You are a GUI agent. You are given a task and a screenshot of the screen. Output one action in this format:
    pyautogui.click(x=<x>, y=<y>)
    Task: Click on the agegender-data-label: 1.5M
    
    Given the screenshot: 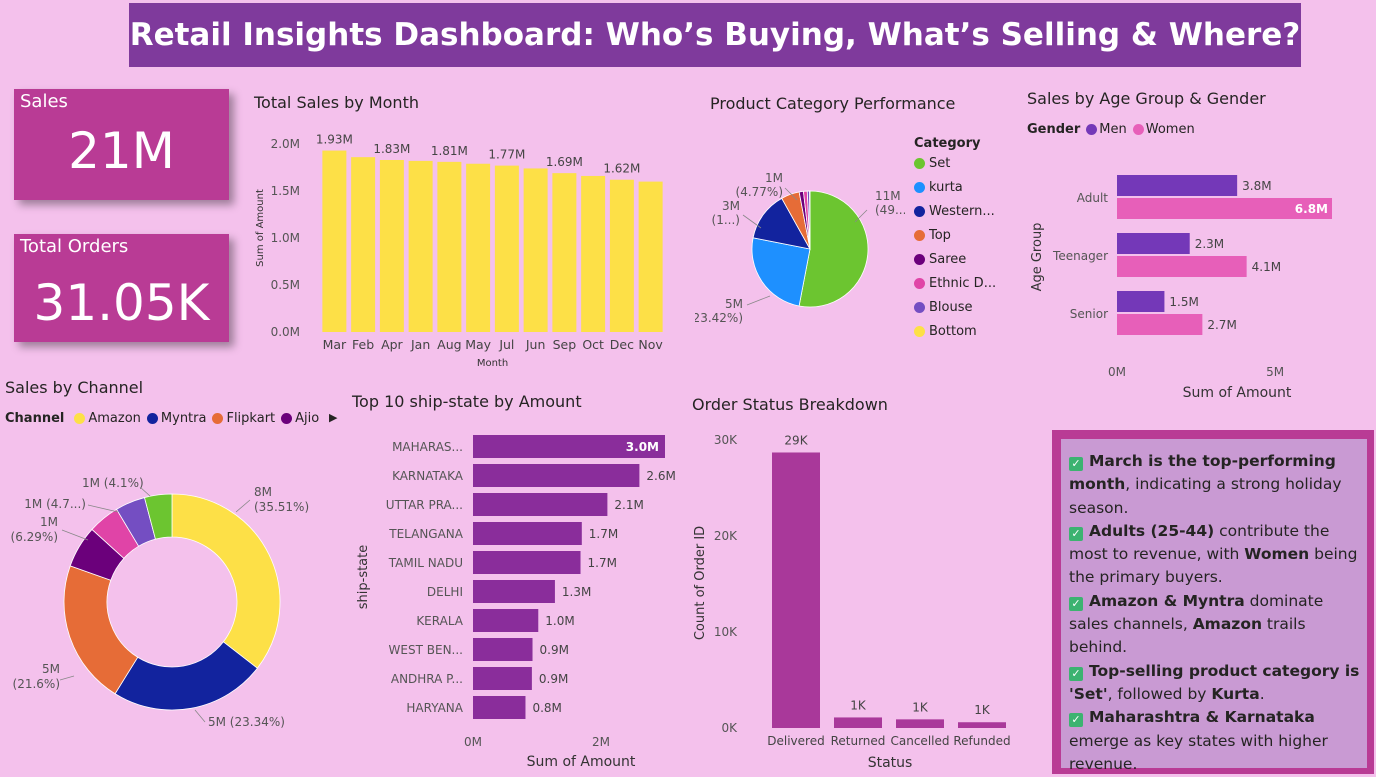 What is the action you would take?
    pyautogui.click(x=1183, y=302)
    